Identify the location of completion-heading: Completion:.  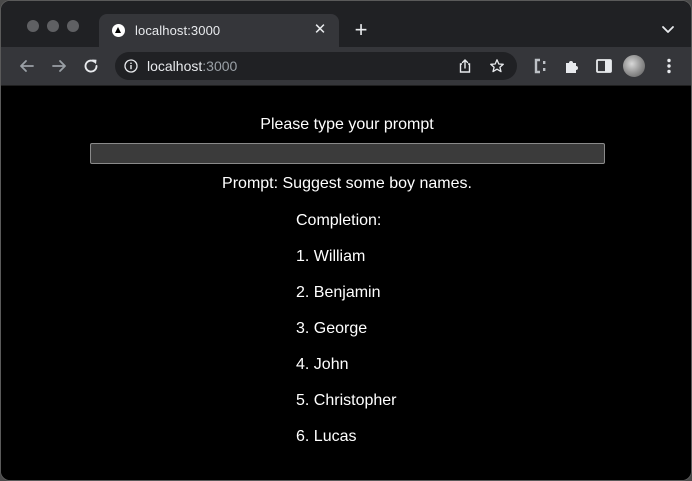
(339, 220).